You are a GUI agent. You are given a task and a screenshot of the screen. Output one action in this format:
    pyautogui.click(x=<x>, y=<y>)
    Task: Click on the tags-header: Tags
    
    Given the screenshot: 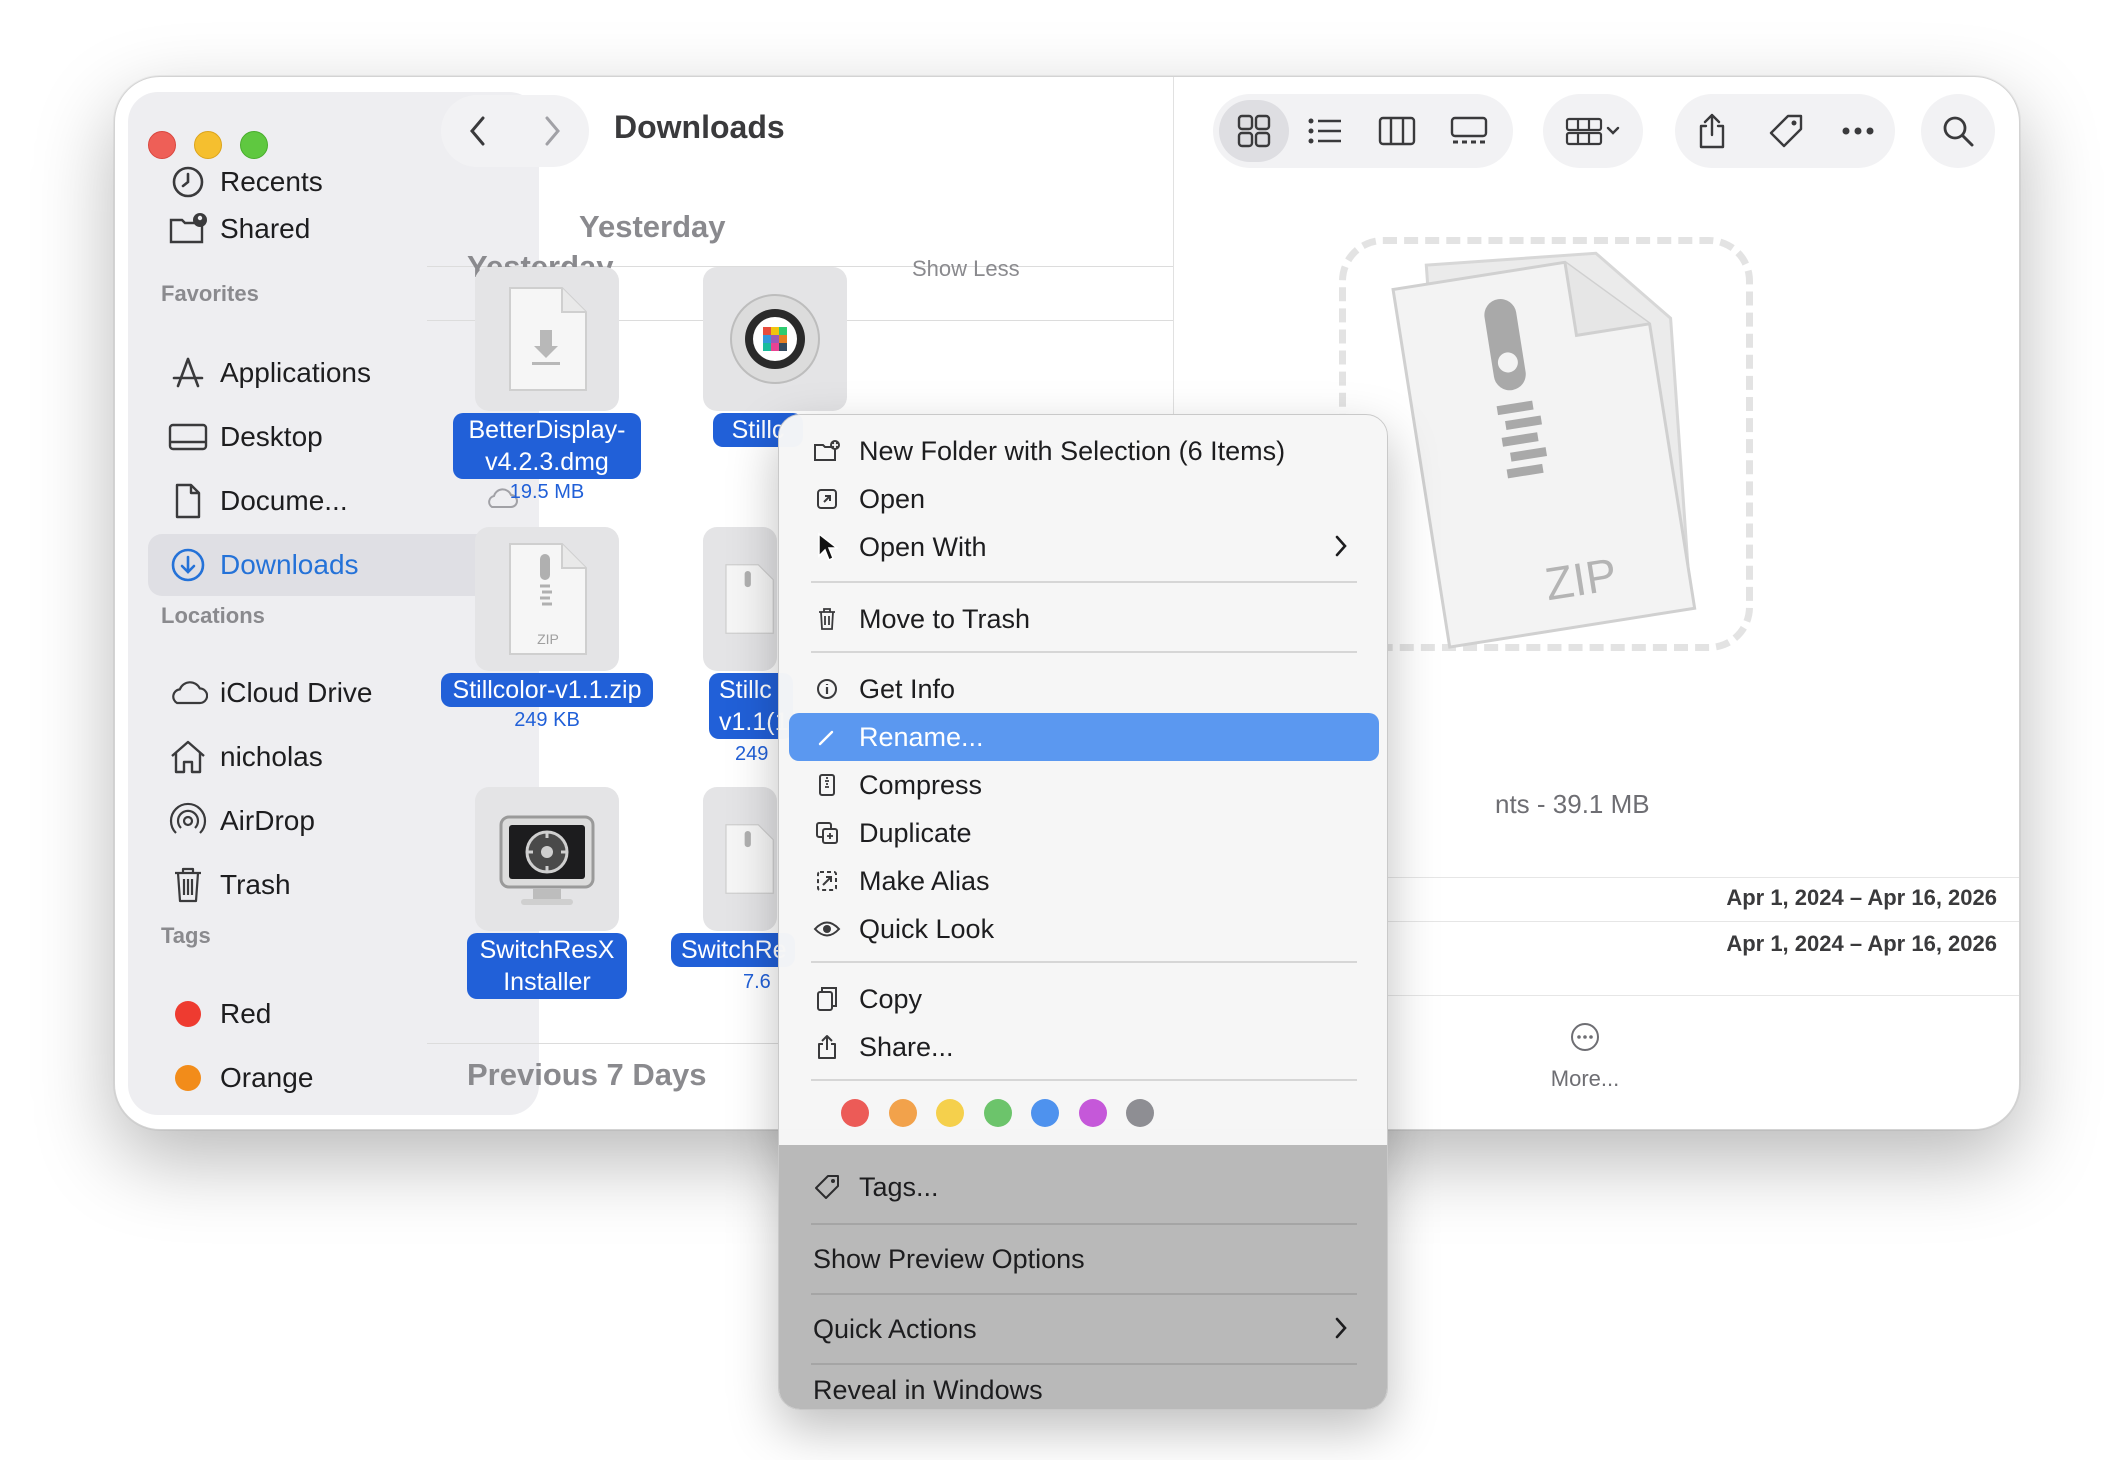 What is the action you would take?
    pyautogui.click(x=186, y=935)
    